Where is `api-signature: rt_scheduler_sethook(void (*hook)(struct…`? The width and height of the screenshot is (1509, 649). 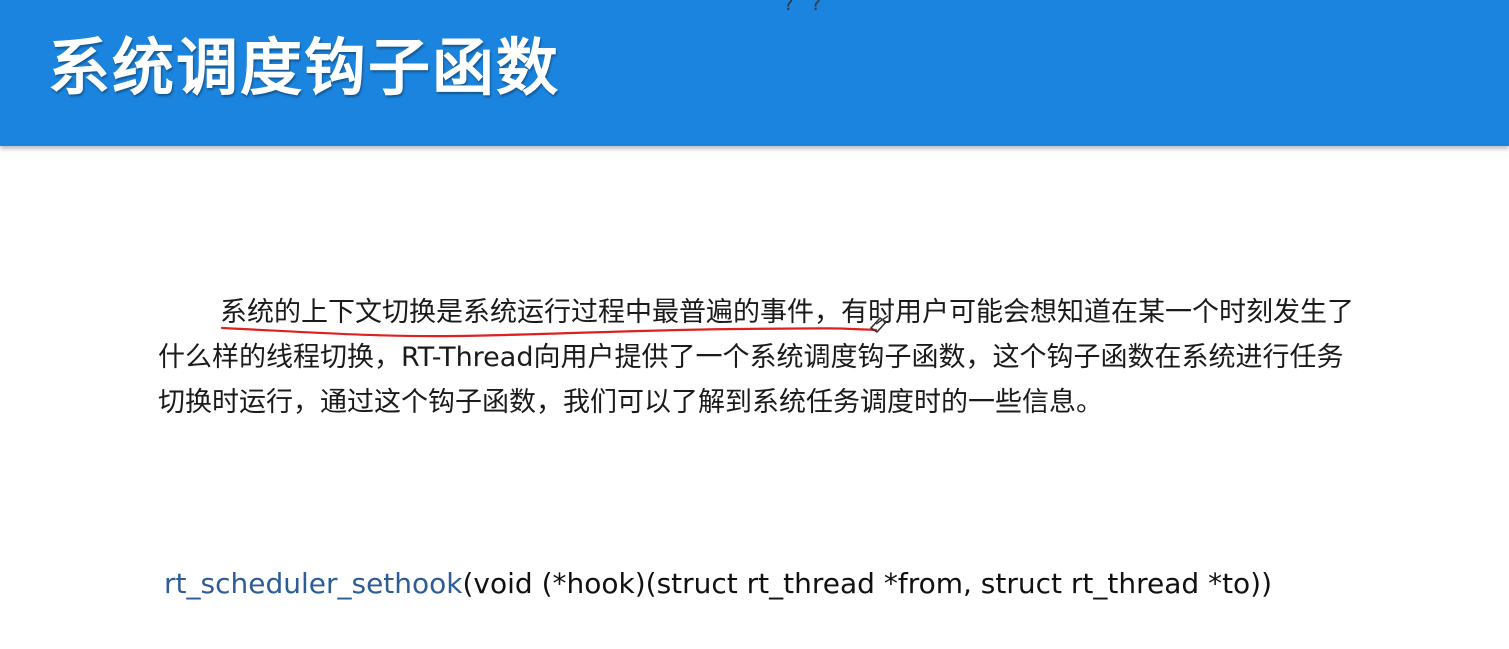
api-signature: rt_scheduler_sethook(void (*hook)(struct… is located at coordinates (718, 584).